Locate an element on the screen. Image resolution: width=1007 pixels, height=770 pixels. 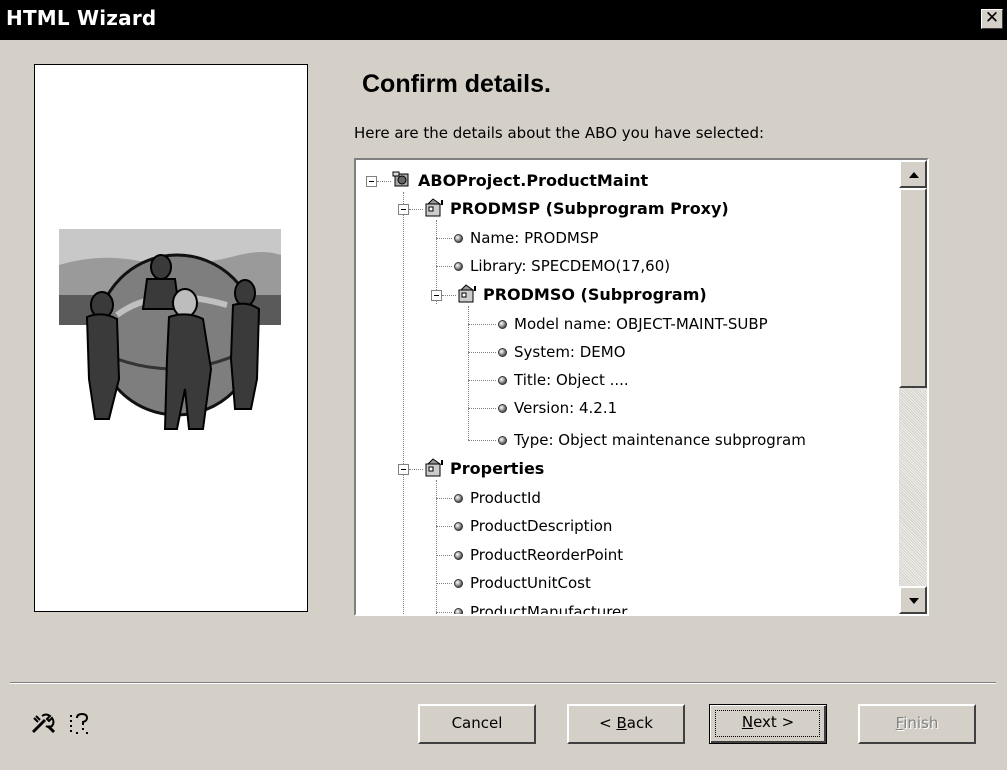
tree-leaf-label: ProductDescription is located at coordinates (541, 526).